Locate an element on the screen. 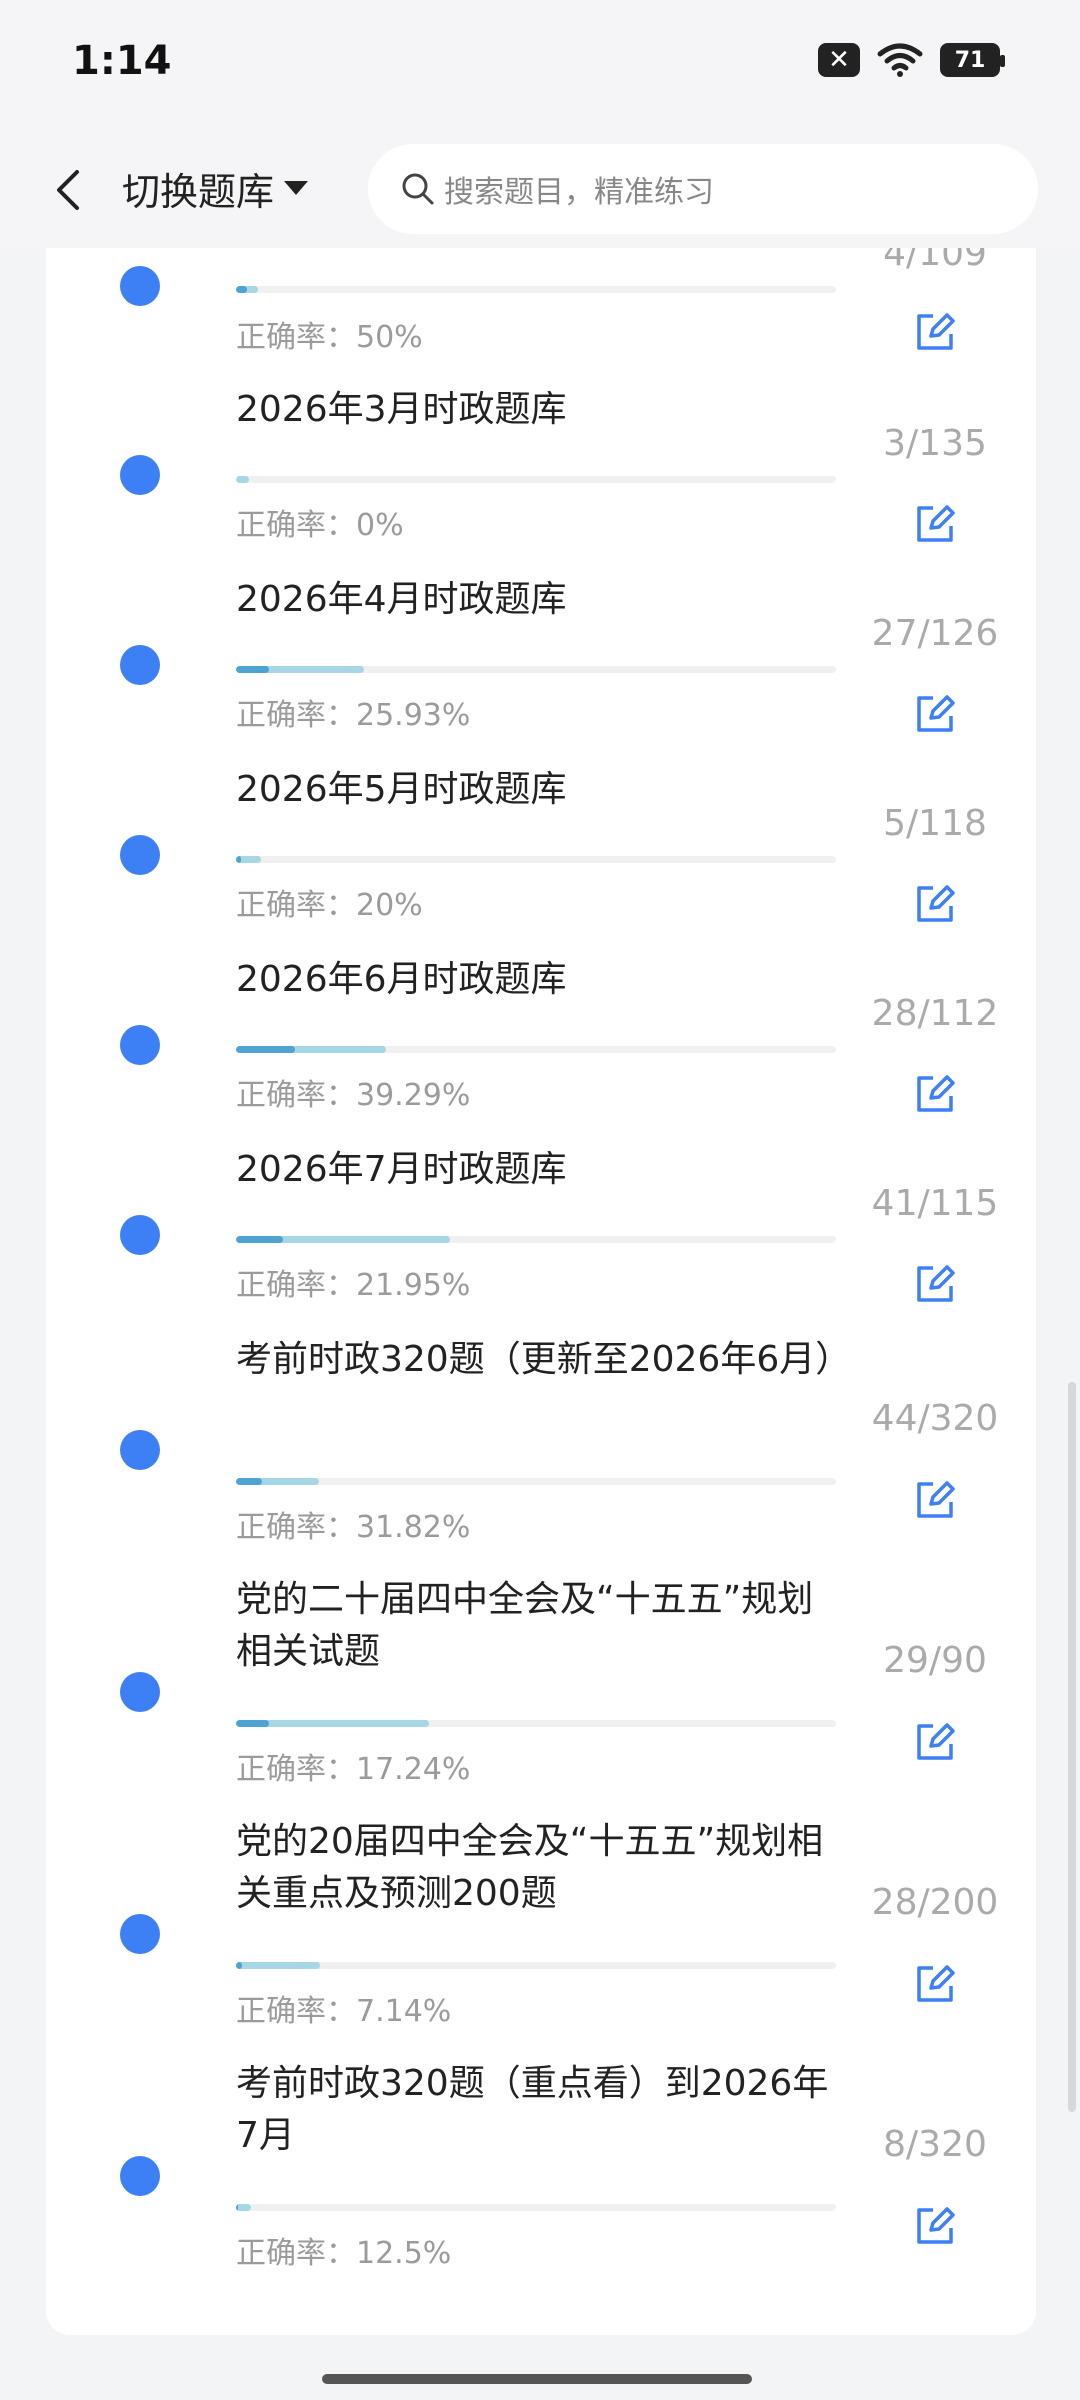 The width and height of the screenshot is (1080, 2400). accuracy-text: 正确率：25.93% is located at coordinates (353, 712).